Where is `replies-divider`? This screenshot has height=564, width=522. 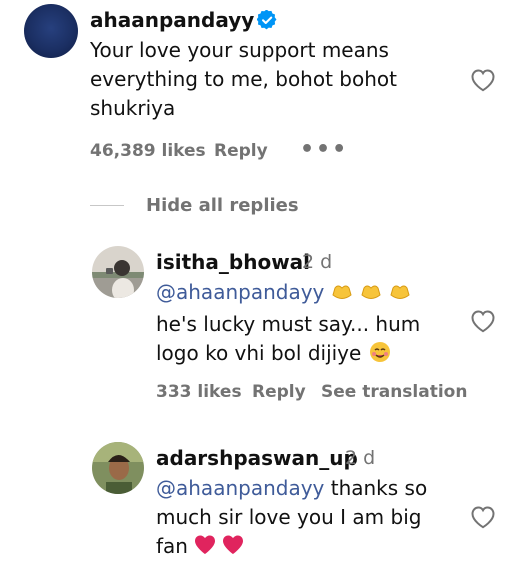 replies-divider is located at coordinates (107, 205).